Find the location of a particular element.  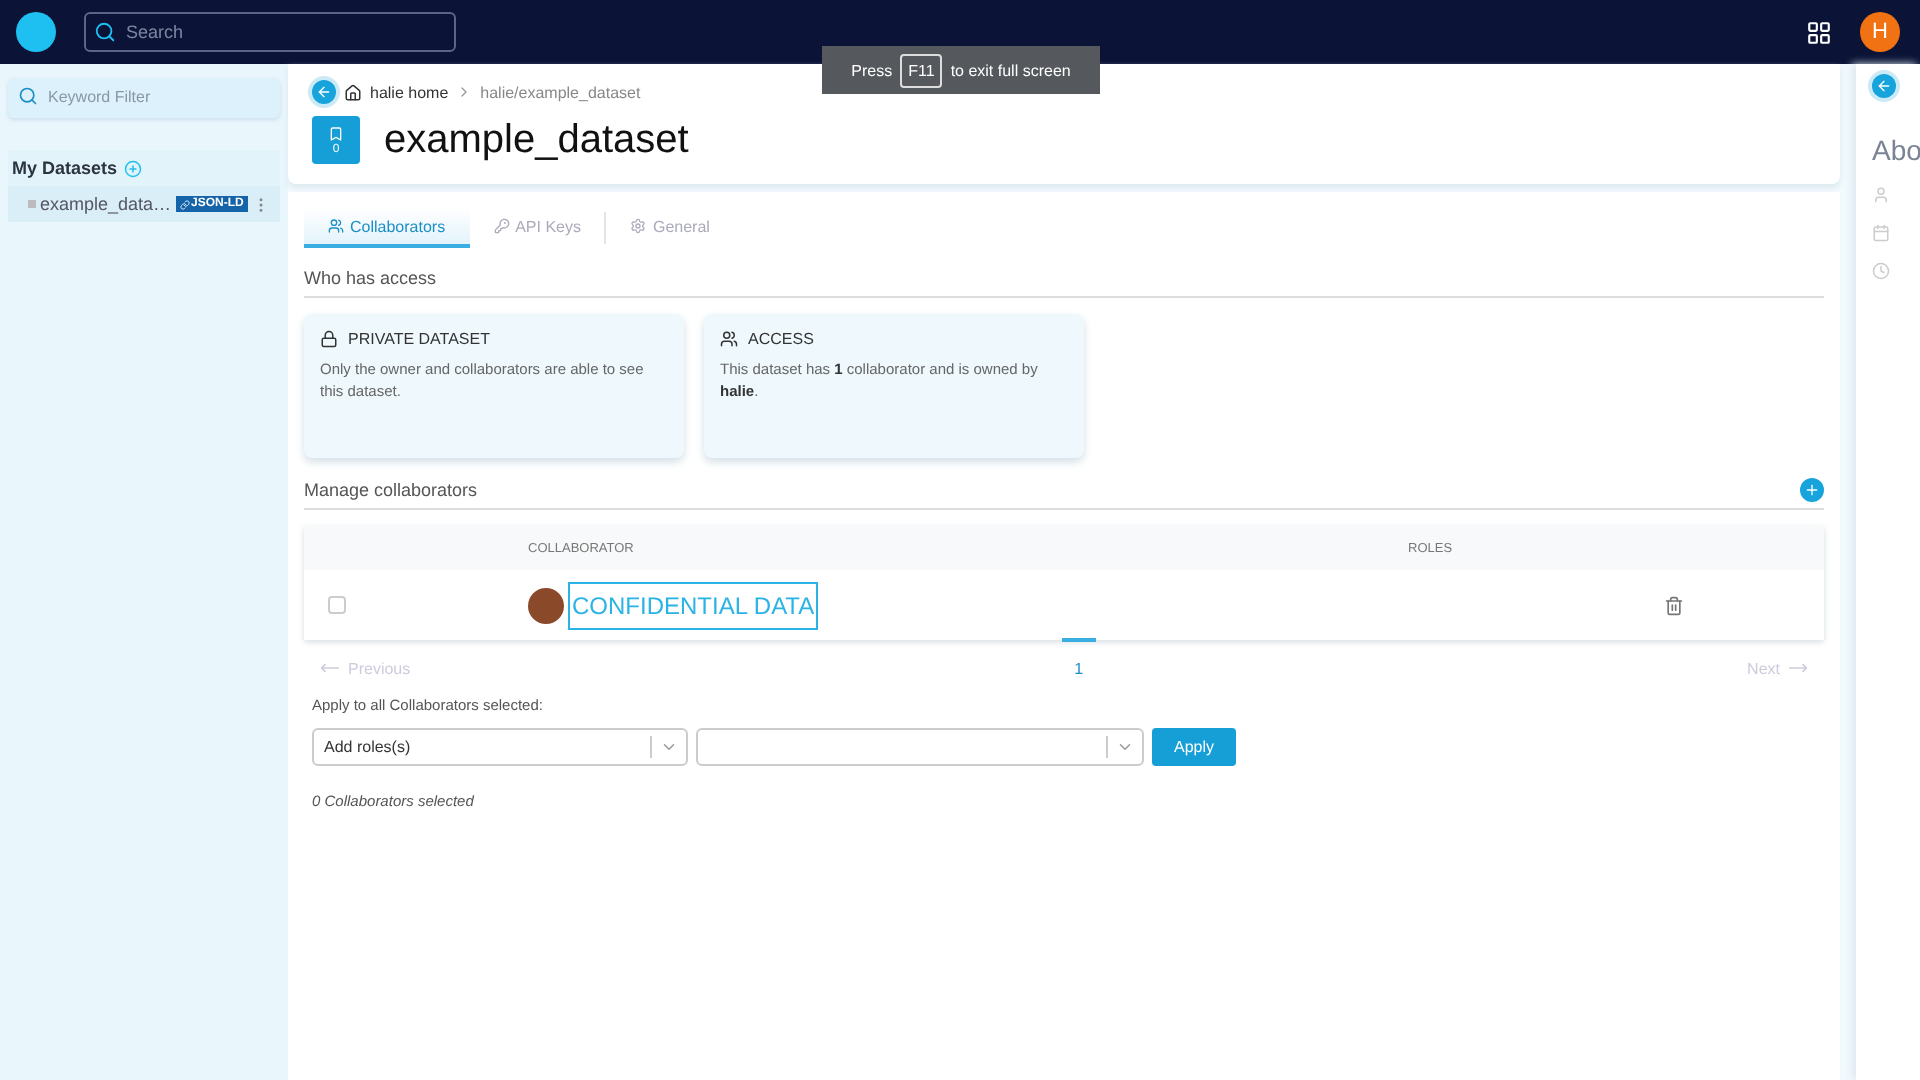

add-button is located at coordinates (1812, 490).